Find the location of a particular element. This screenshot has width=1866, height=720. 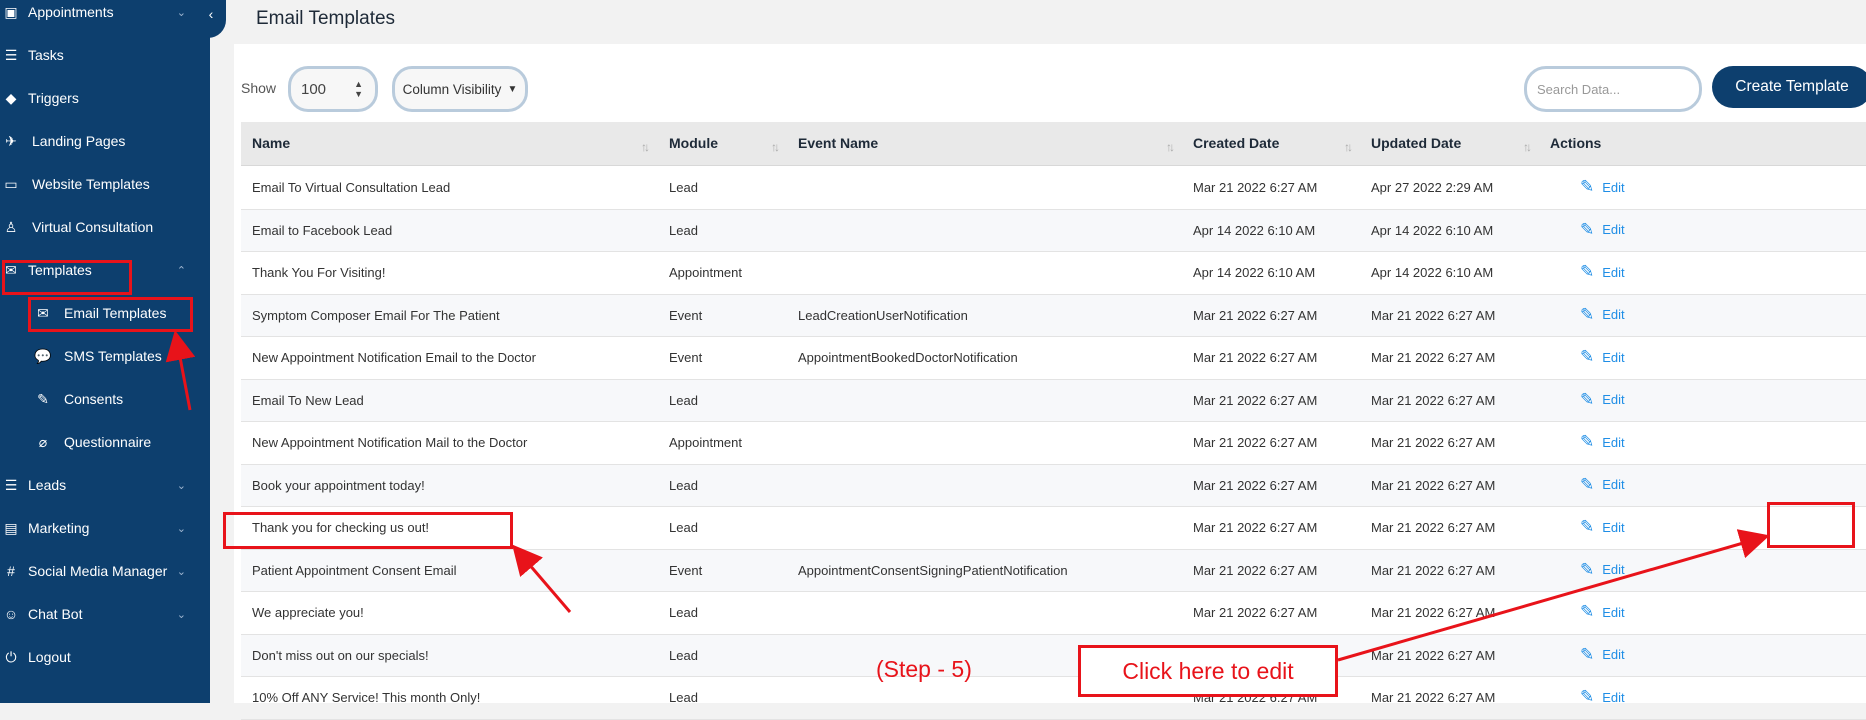

book-icon: ▤ is located at coordinates (11, 527).